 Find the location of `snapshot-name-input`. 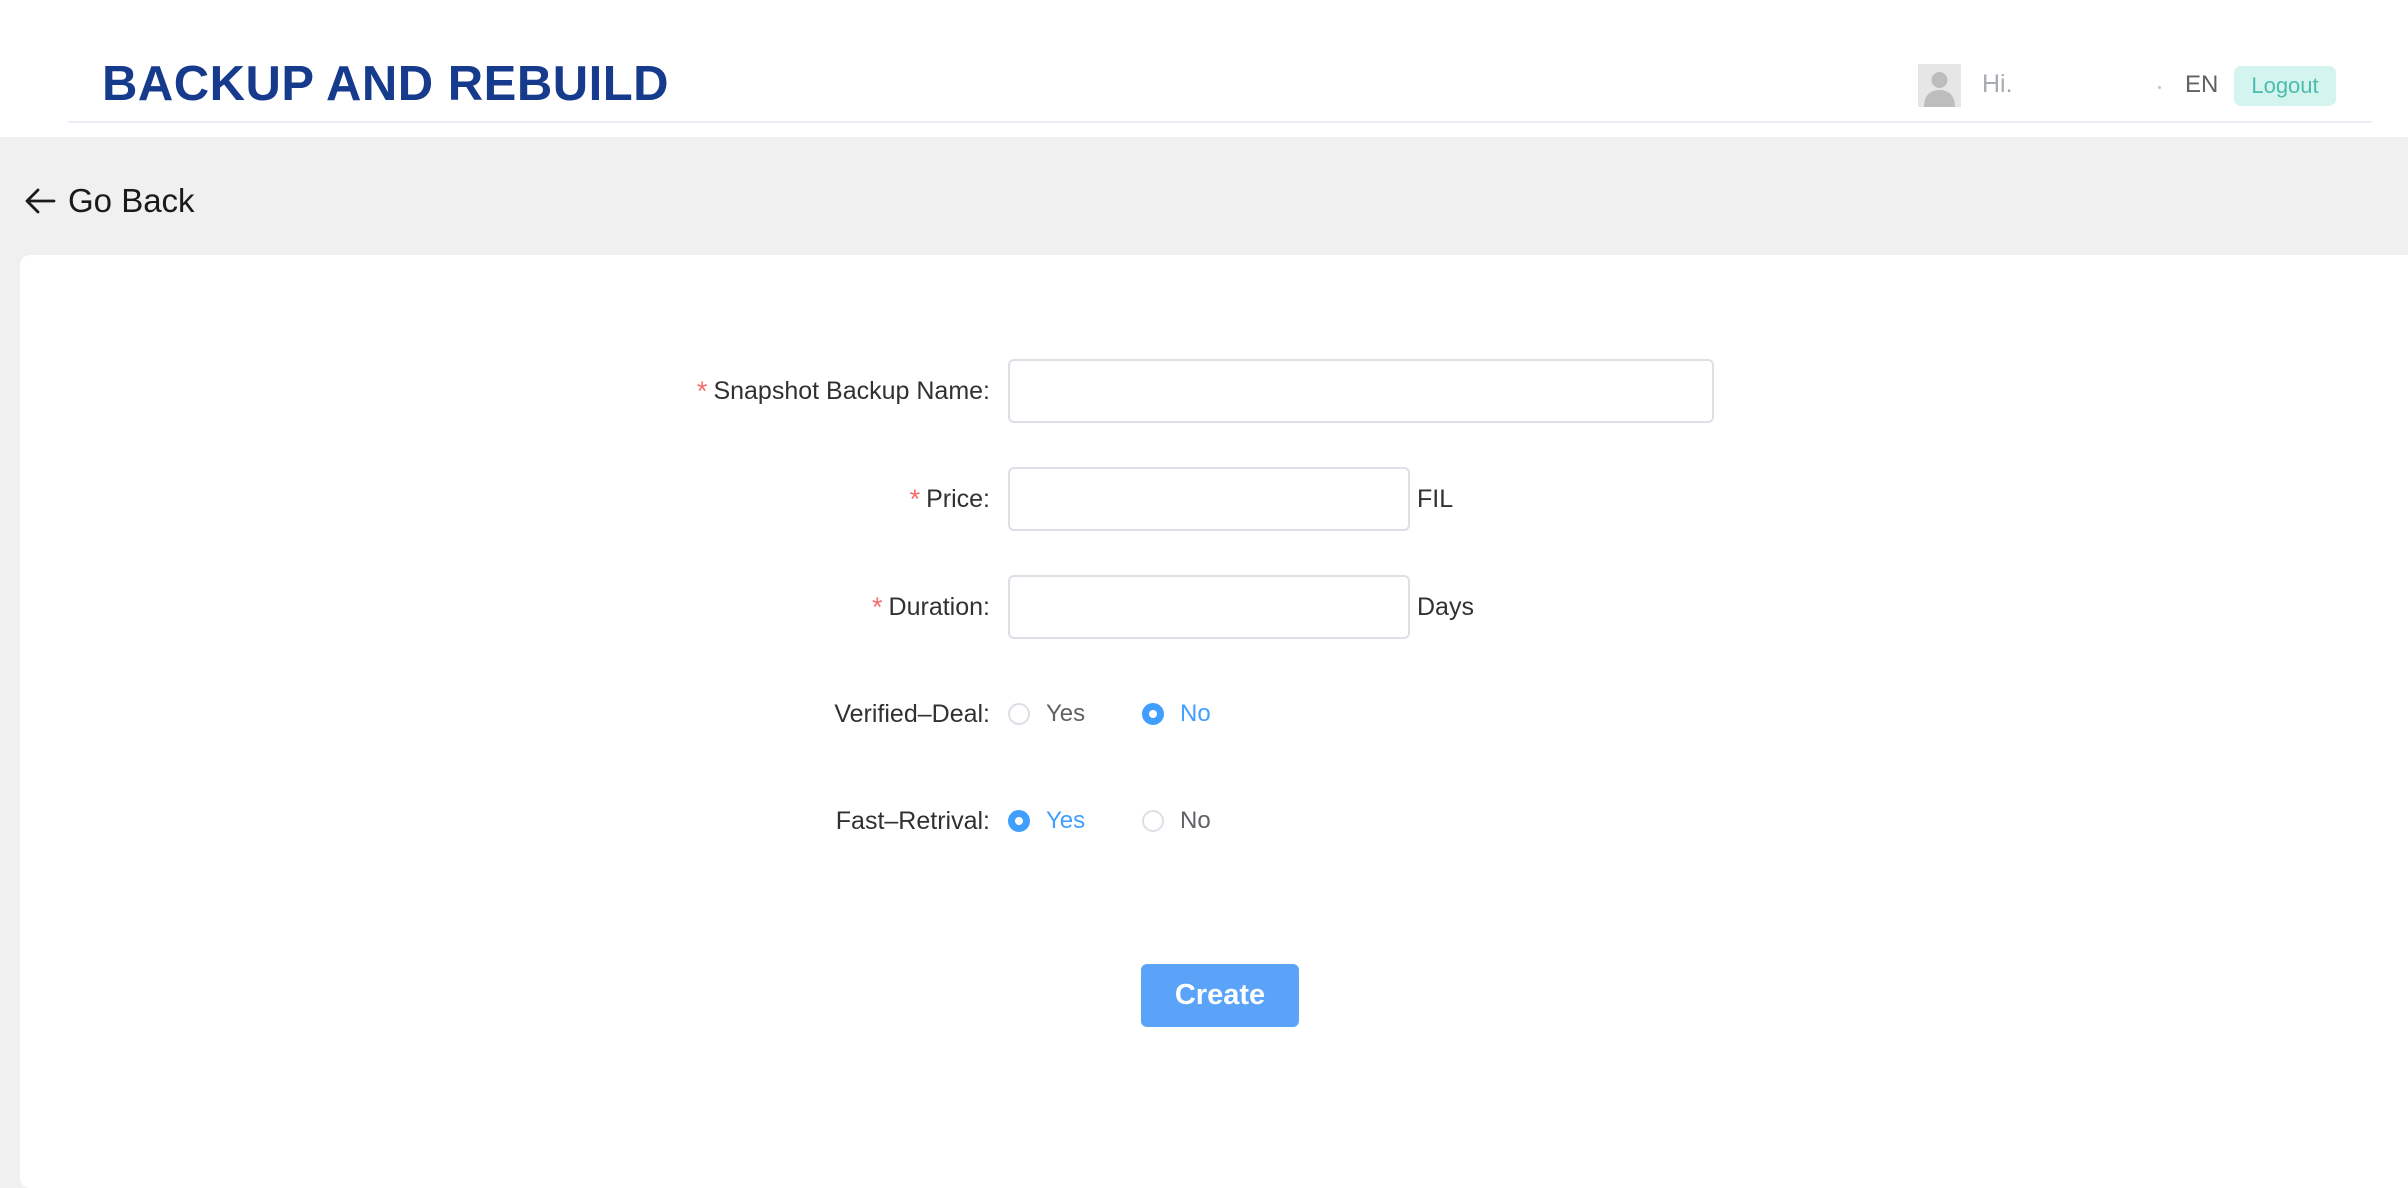

snapshot-name-input is located at coordinates (1361, 391).